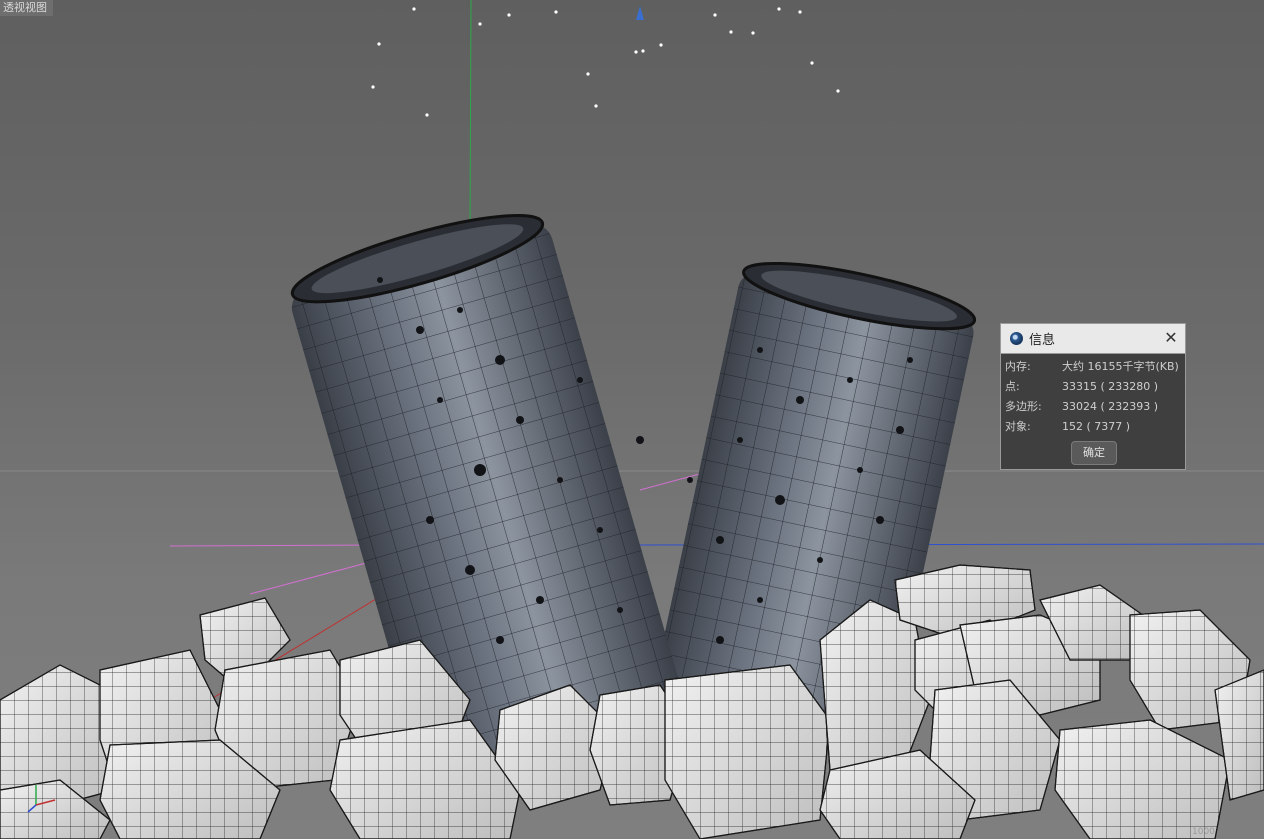 This screenshot has width=1264, height=839. Describe the element at coordinates (26, 8) in the screenshot. I see `viewport-title: 透视视图` at that location.